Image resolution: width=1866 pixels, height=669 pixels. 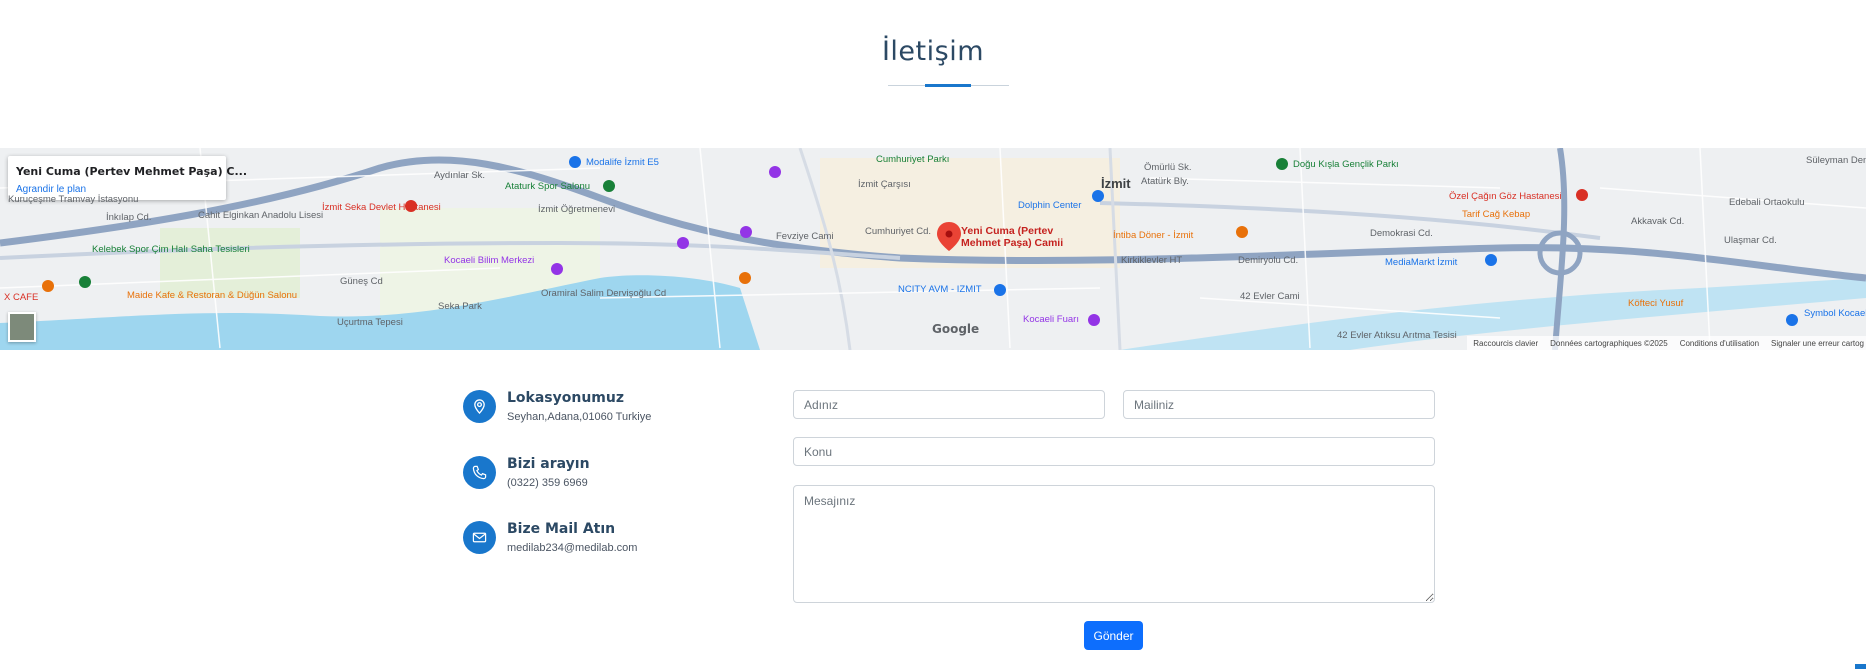 What do you see at coordinates (1152, 260) in the screenshot?
I see `map-label: Kirkiklevler HT` at bounding box center [1152, 260].